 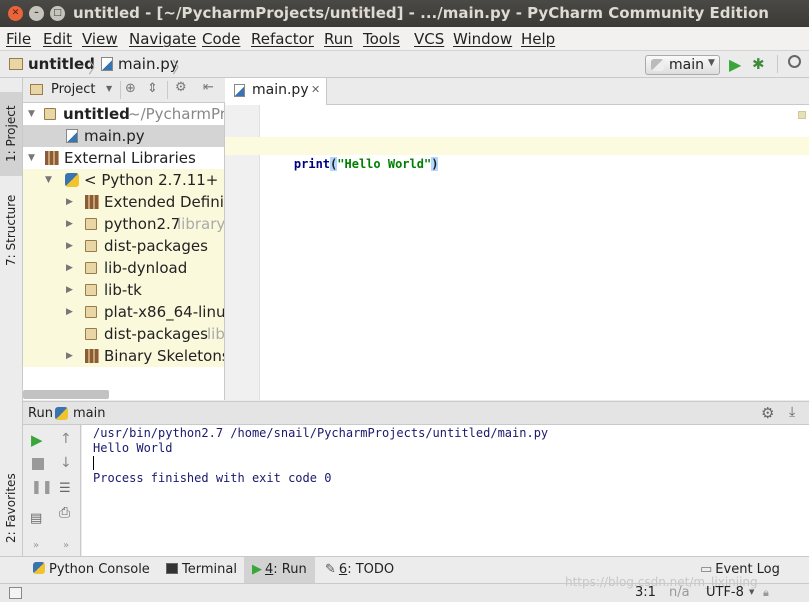 I want to click on menu-run: Run, so click(x=338, y=39).